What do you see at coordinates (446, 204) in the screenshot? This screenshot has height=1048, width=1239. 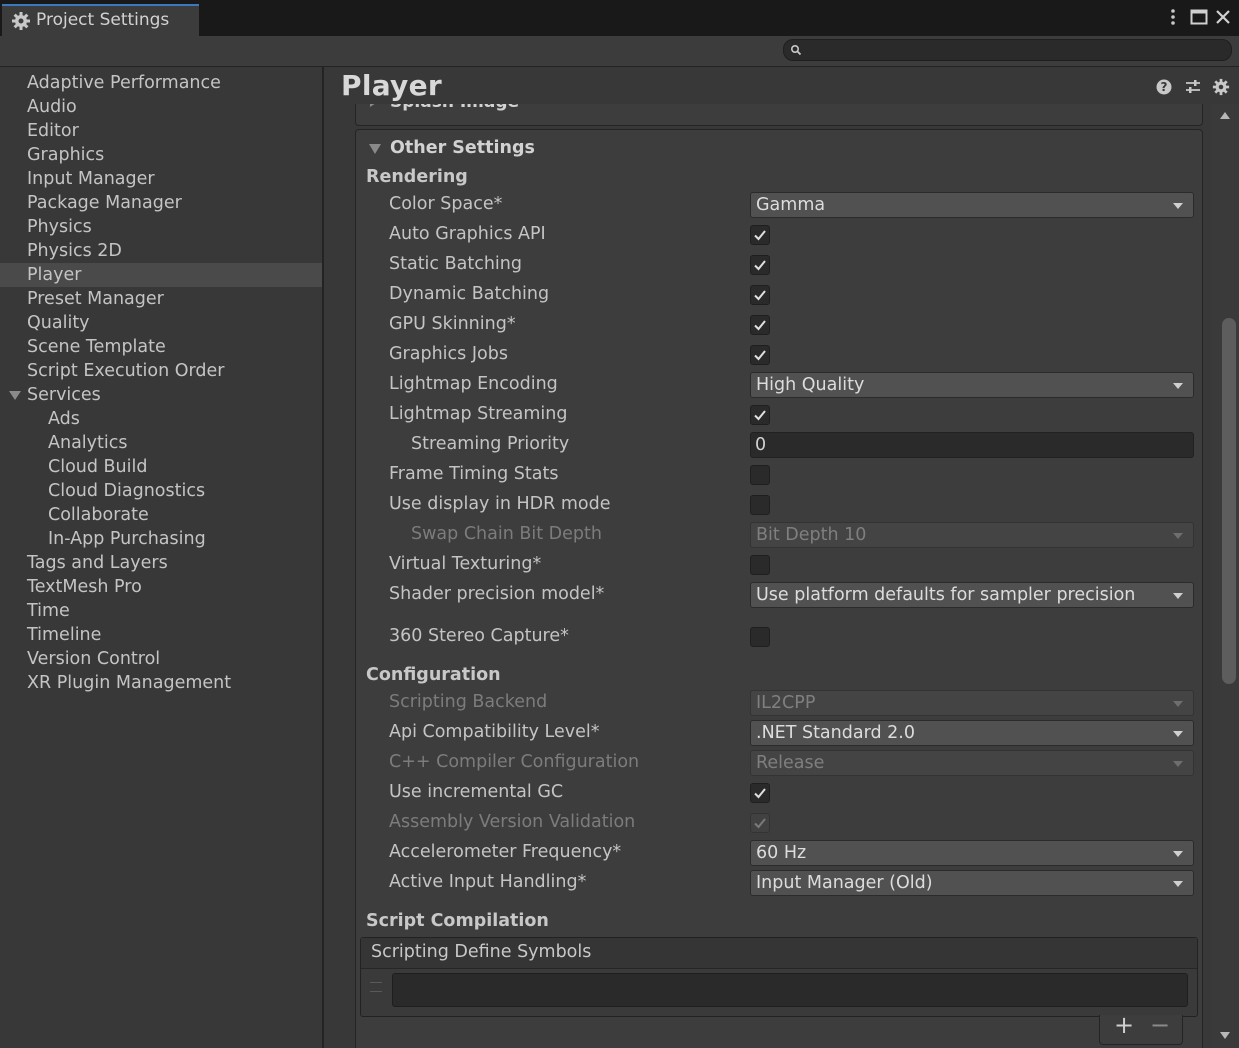 I see `color-space-label: Color Space*` at bounding box center [446, 204].